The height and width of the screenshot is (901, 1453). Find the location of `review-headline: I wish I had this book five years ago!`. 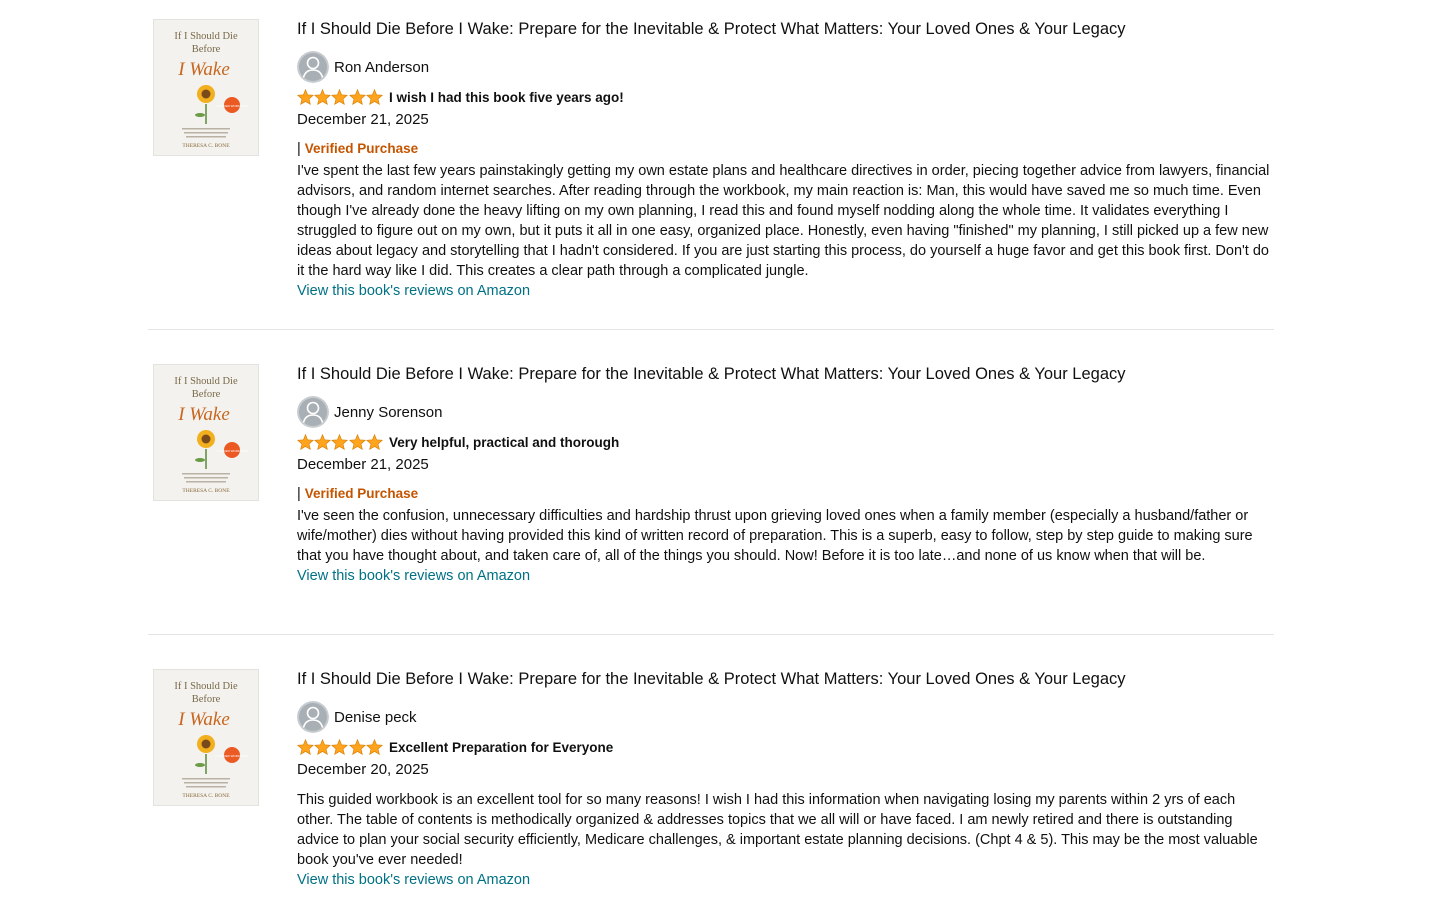

review-headline: I wish I had this book five years ago! is located at coordinates (506, 97).